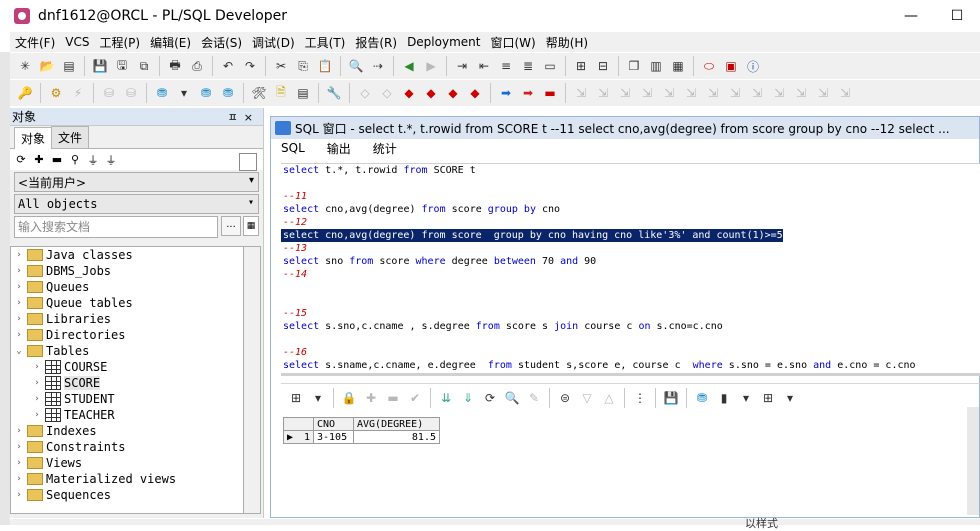 The height and width of the screenshot is (531, 980). I want to click on tile-v-icon: ▦, so click(678, 66).